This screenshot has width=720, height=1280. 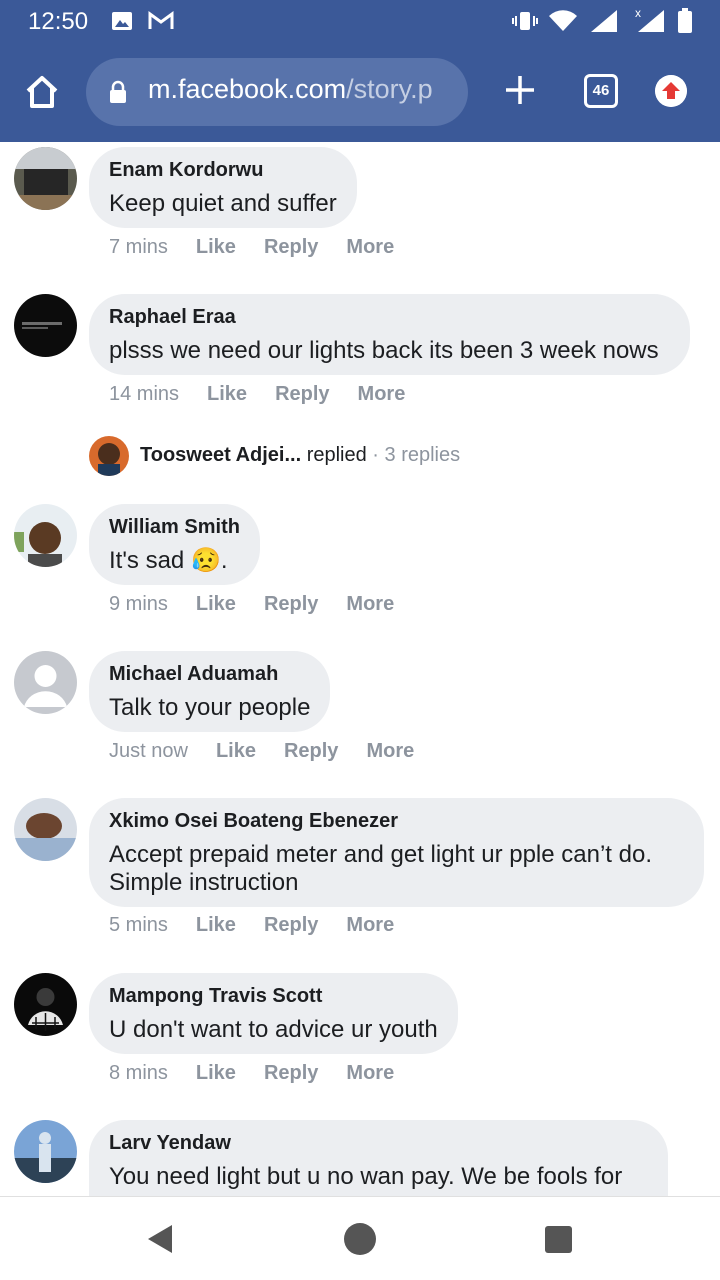 I want to click on comment-actions: 9 mins Like Reply More, so click(x=265, y=604).